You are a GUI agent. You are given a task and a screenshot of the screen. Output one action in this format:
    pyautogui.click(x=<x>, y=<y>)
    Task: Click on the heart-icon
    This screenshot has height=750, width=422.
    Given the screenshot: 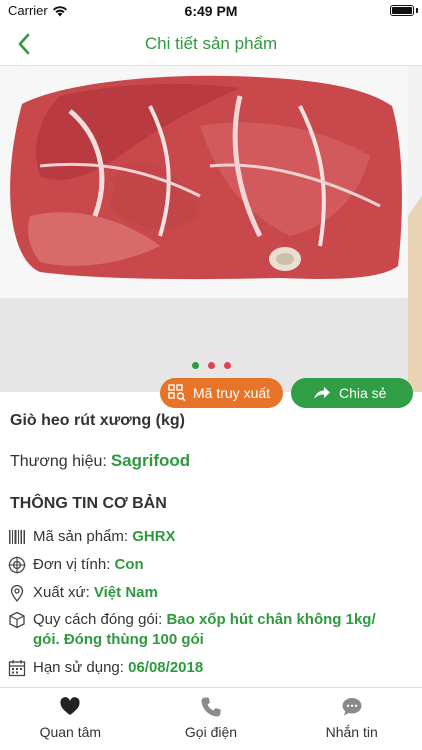 What is the action you would take?
    pyautogui.click(x=70, y=706)
    